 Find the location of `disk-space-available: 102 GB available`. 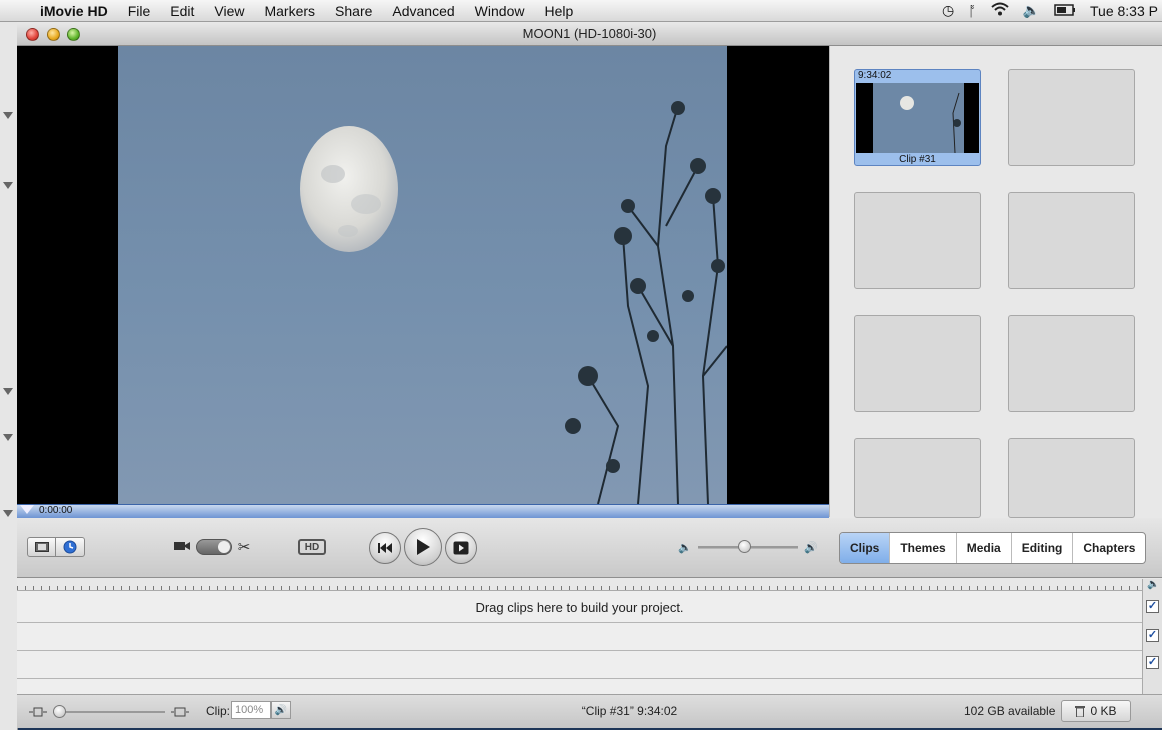

disk-space-available: 102 GB available is located at coordinates (1010, 711).